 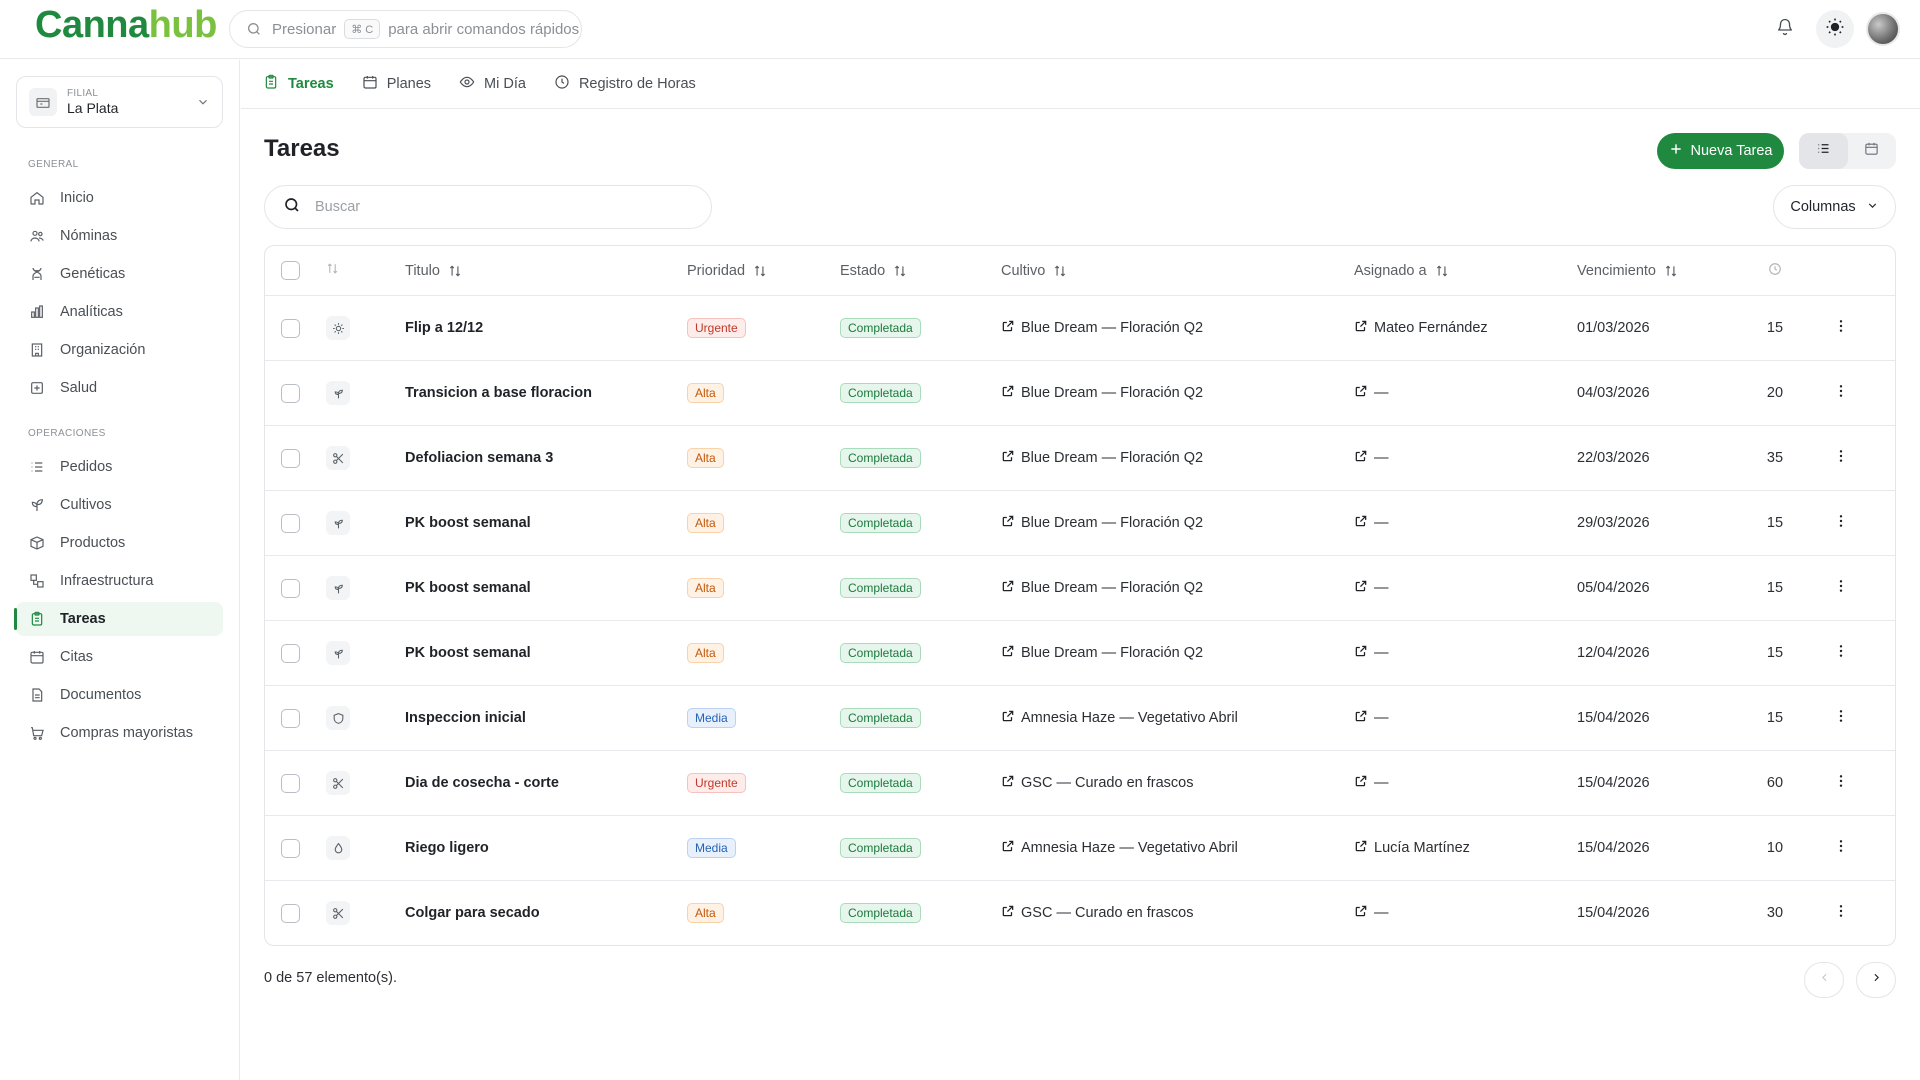 I want to click on select-all-checkbox, so click(x=290, y=270).